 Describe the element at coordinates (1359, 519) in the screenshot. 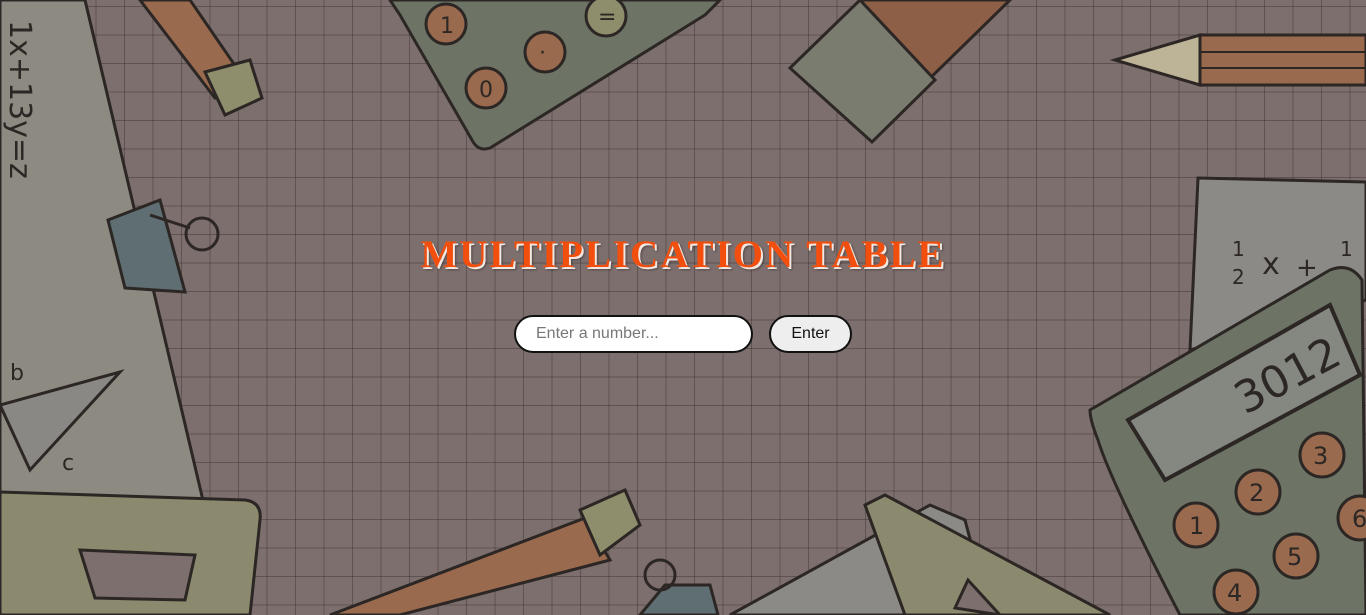

I see `calc-key-6: 6` at that location.